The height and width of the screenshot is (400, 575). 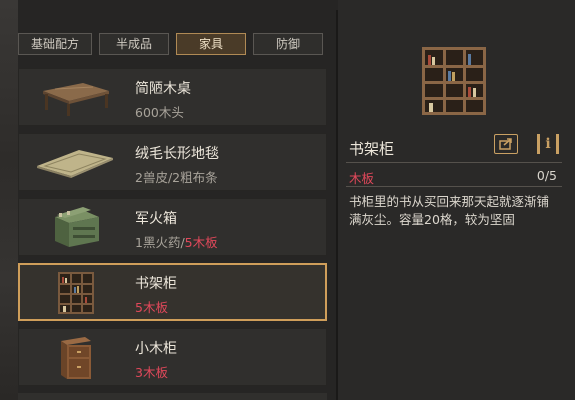 I want to click on material-count: 0/5, so click(x=546, y=175).